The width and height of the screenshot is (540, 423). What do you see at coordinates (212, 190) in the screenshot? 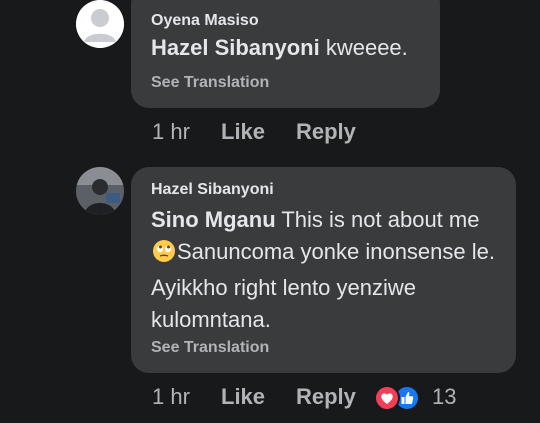
I see `comment-author: Hazel Sibanyoni` at bounding box center [212, 190].